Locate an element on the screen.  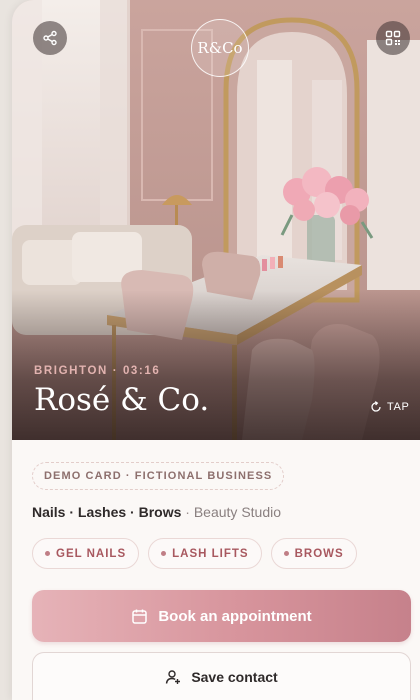
save-contact-label: Save contact is located at coordinates (234, 676).